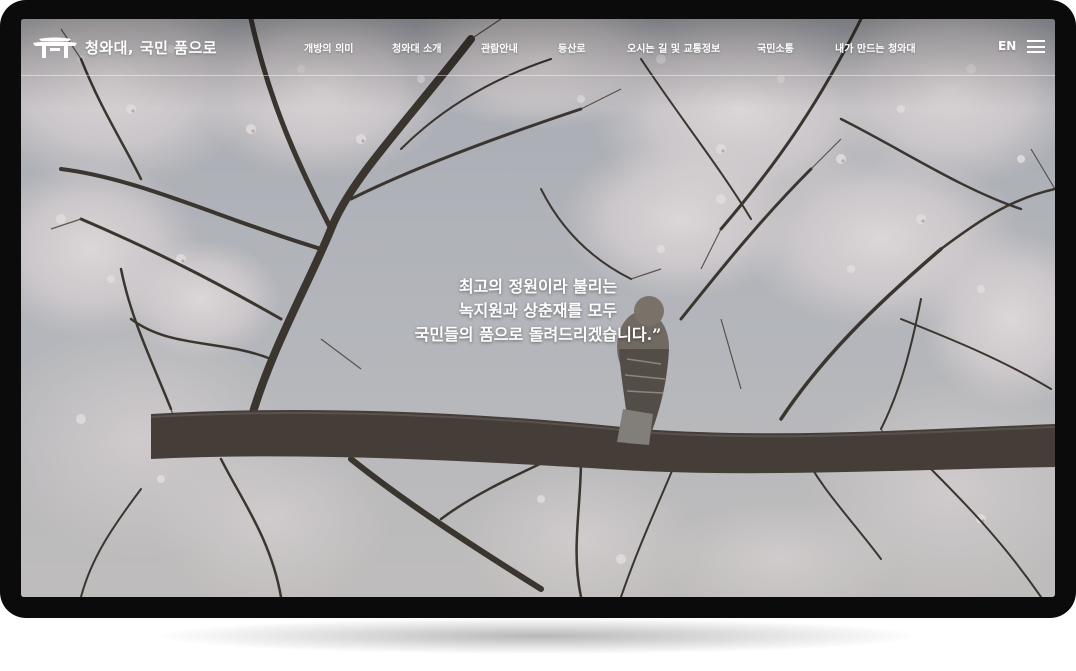 This screenshot has width=1076, height=671. I want to click on nav-item-my-cheongwadae: 내가 만드는 청와대, so click(875, 47).